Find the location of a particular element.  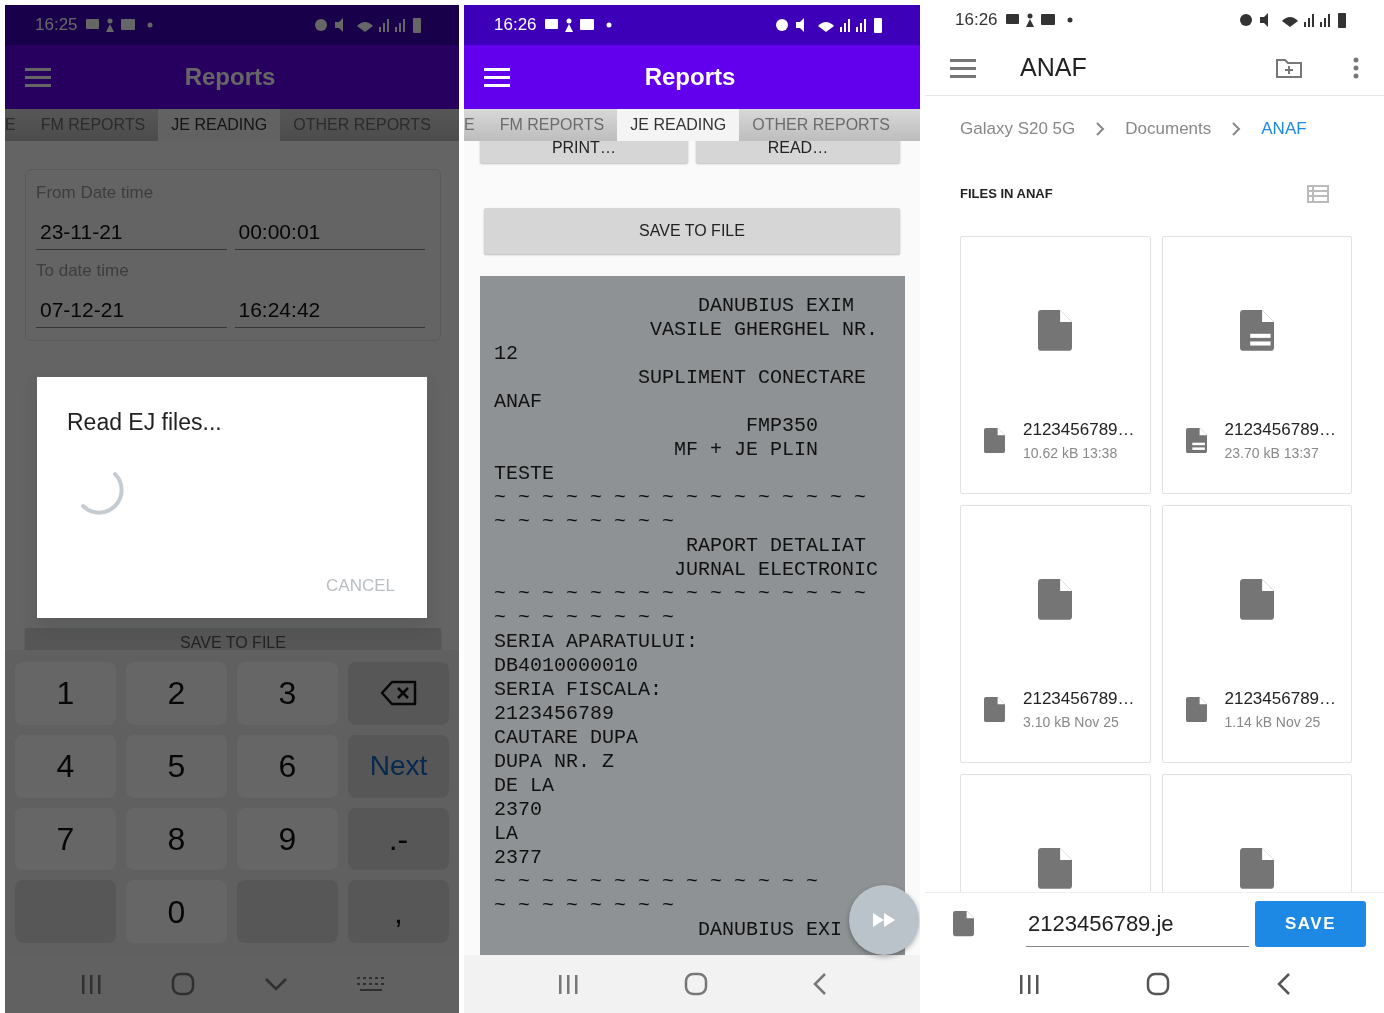

keyboard-key: 5 is located at coordinates (176, 766).